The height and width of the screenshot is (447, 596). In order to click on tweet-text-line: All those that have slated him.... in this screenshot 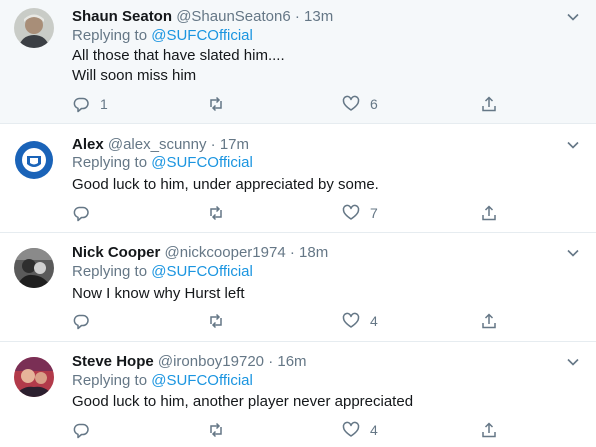, I will do `click(178, 55)`.